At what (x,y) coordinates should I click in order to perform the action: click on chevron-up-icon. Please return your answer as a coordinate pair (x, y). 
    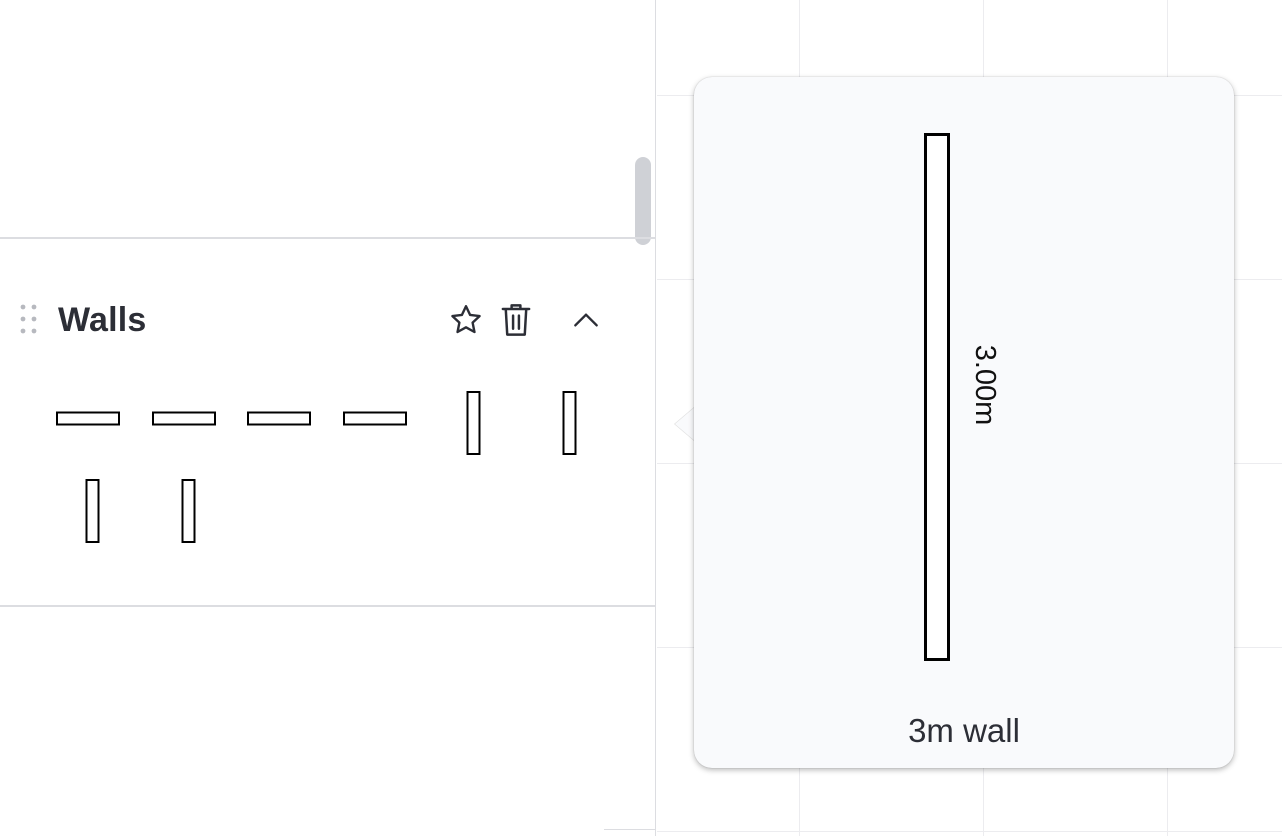
    Looking at the image, I should click on (586, 320).